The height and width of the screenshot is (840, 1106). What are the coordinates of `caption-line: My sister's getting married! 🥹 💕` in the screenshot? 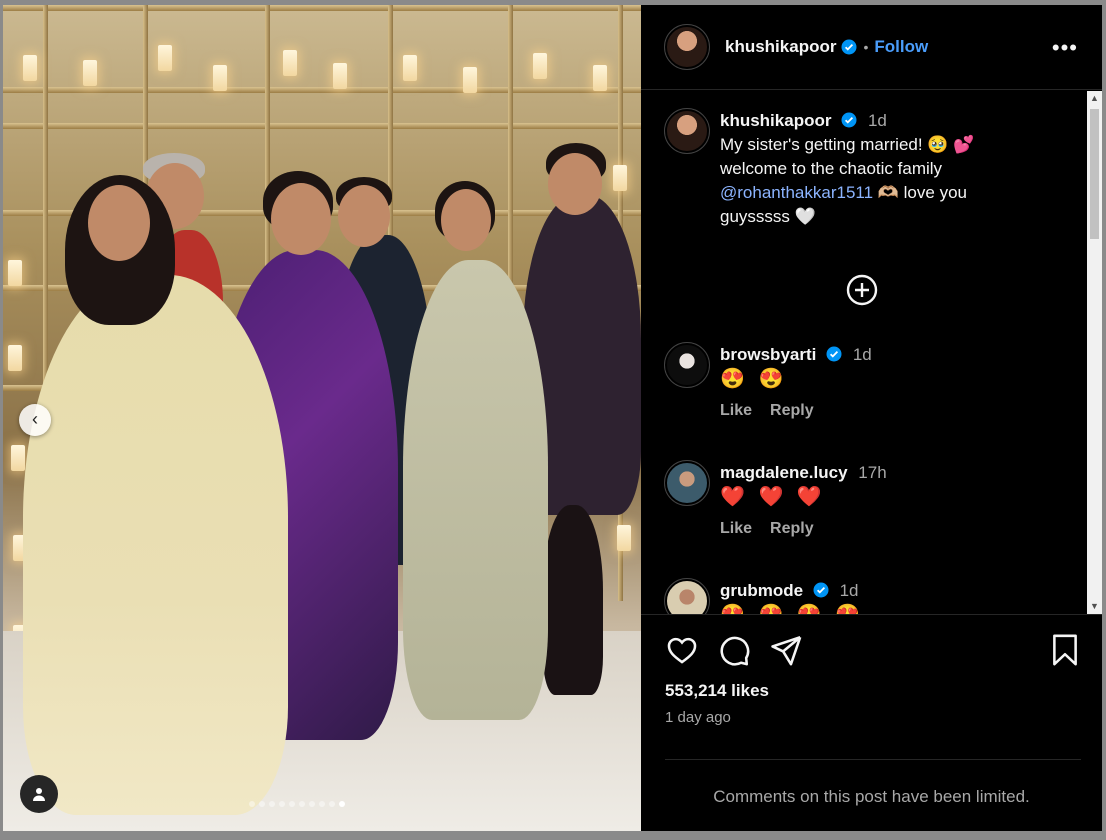 It's located at (847, 144).